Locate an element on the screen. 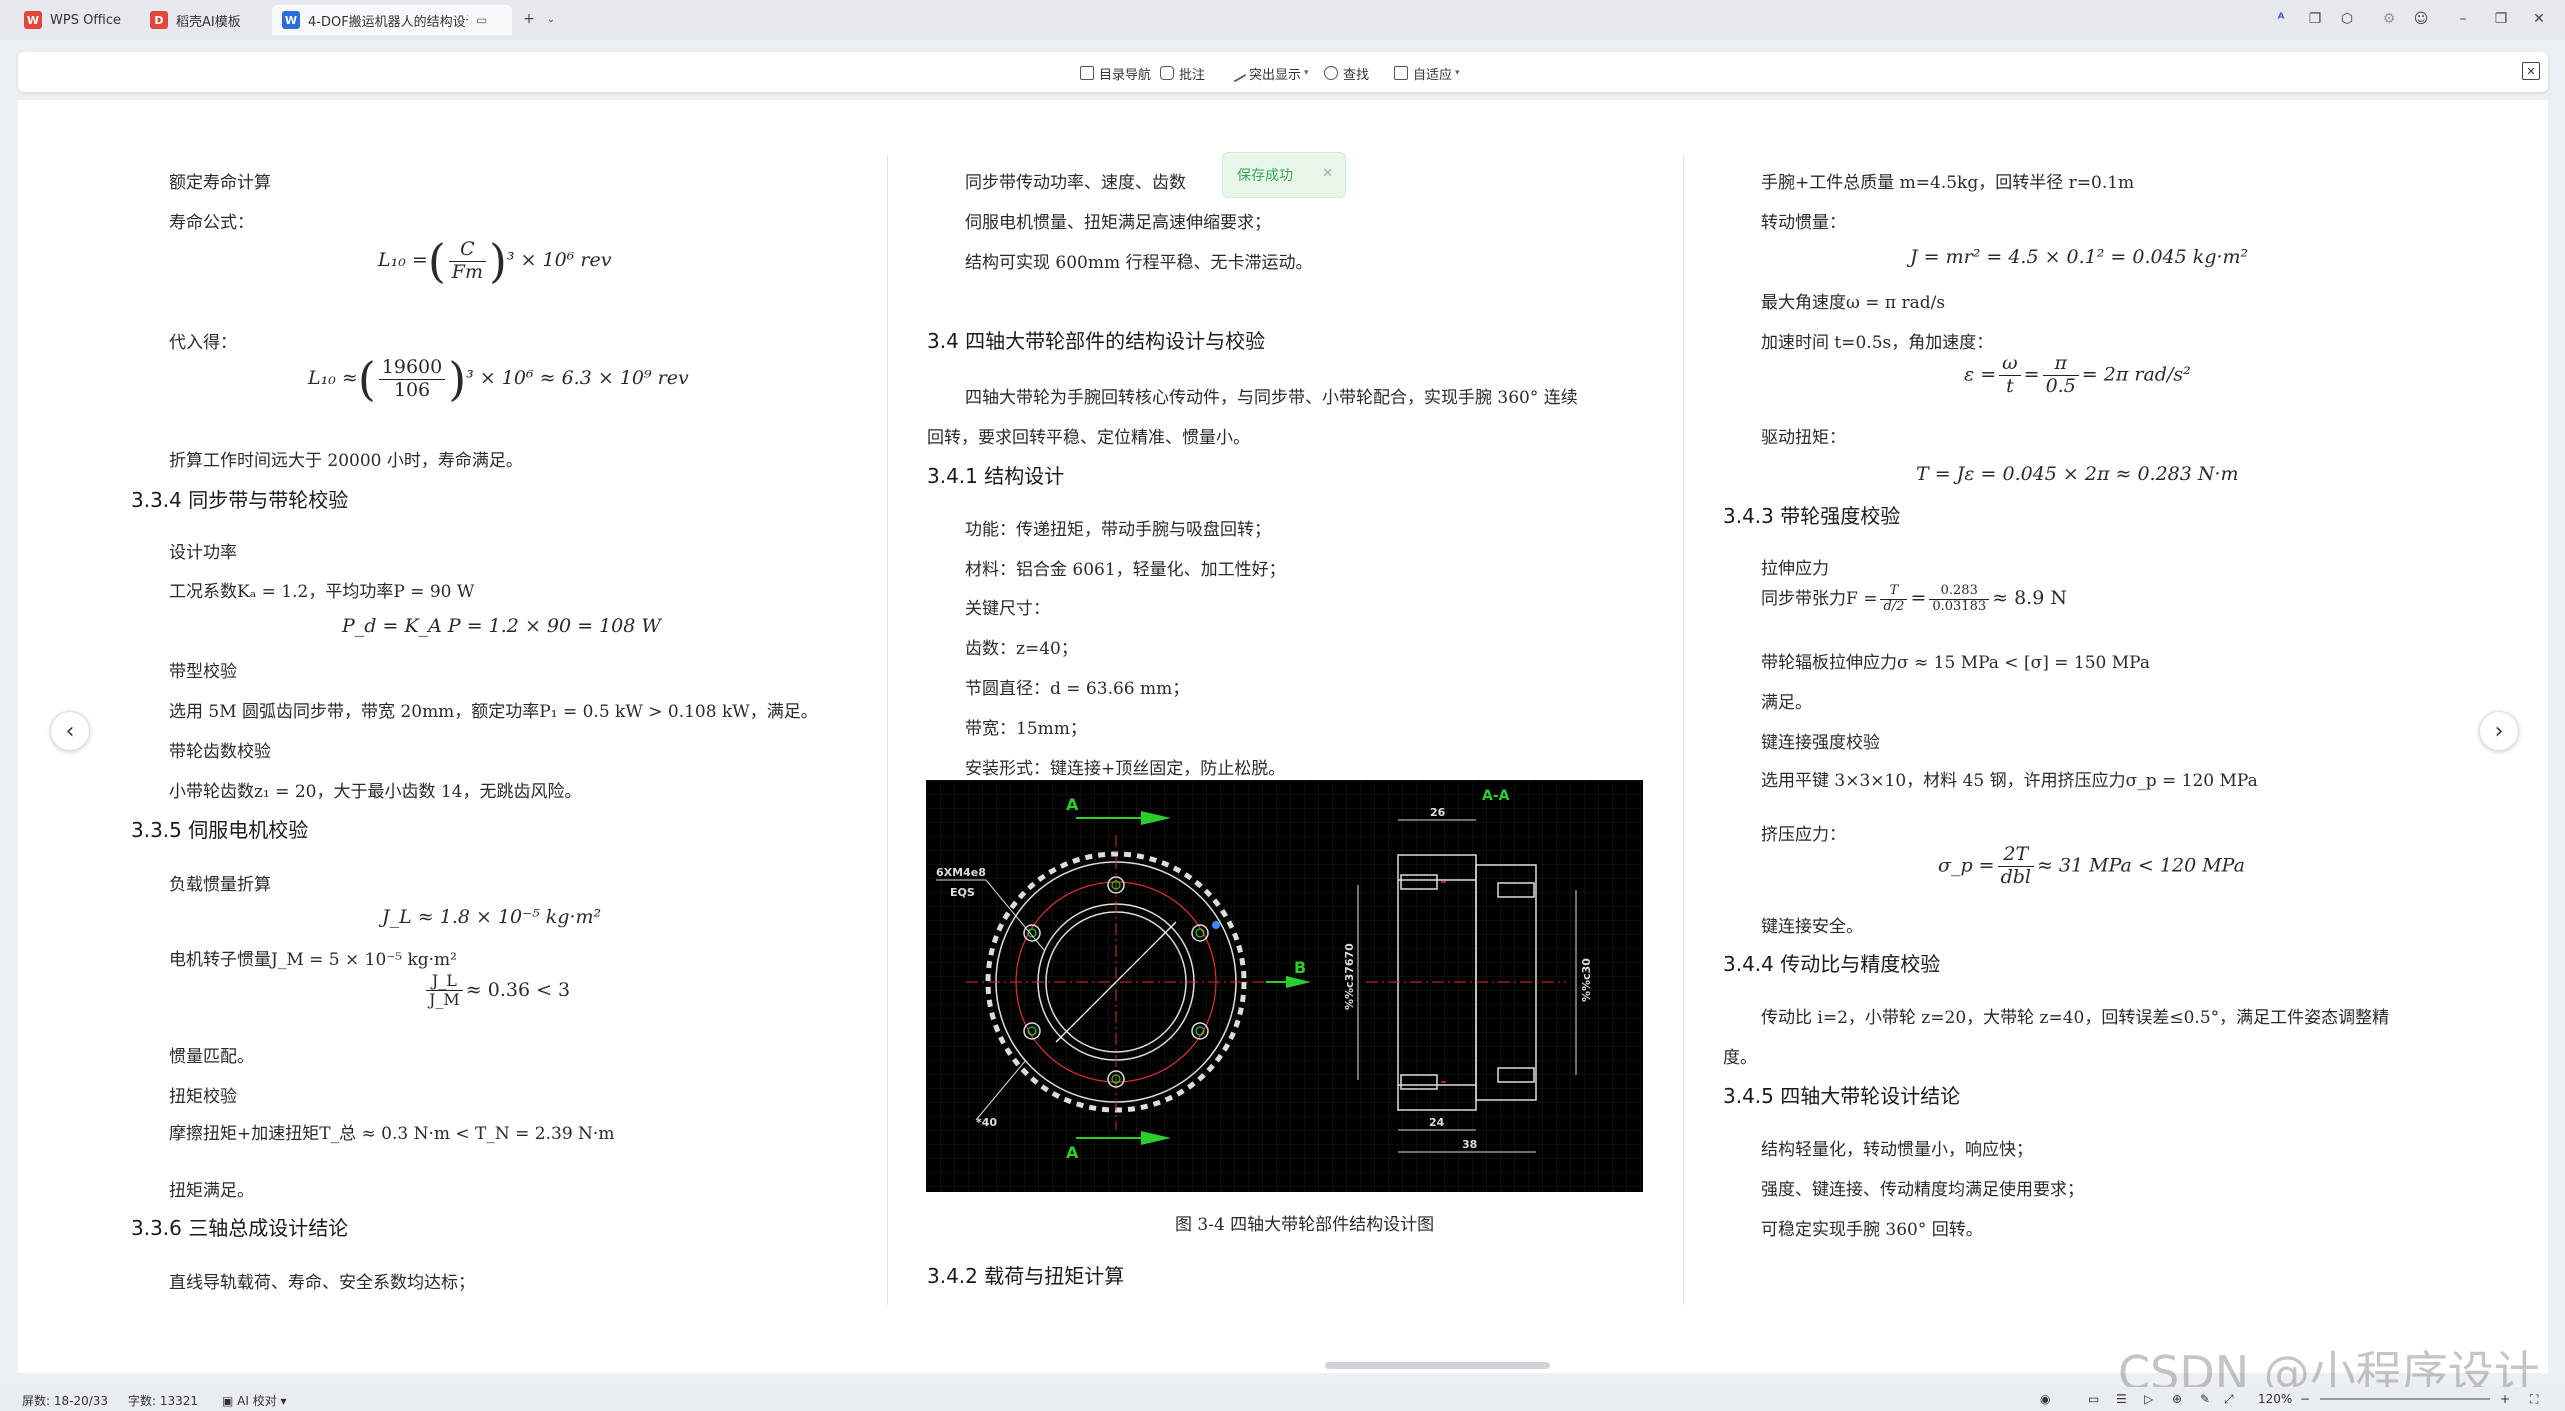 This screenshot has width=2565, height=1411. reading-toolbar: 目录导航 批注 突出显示 ▾ 查找 自适应 ▾ ✕ is located at coordinates (1283, 72).